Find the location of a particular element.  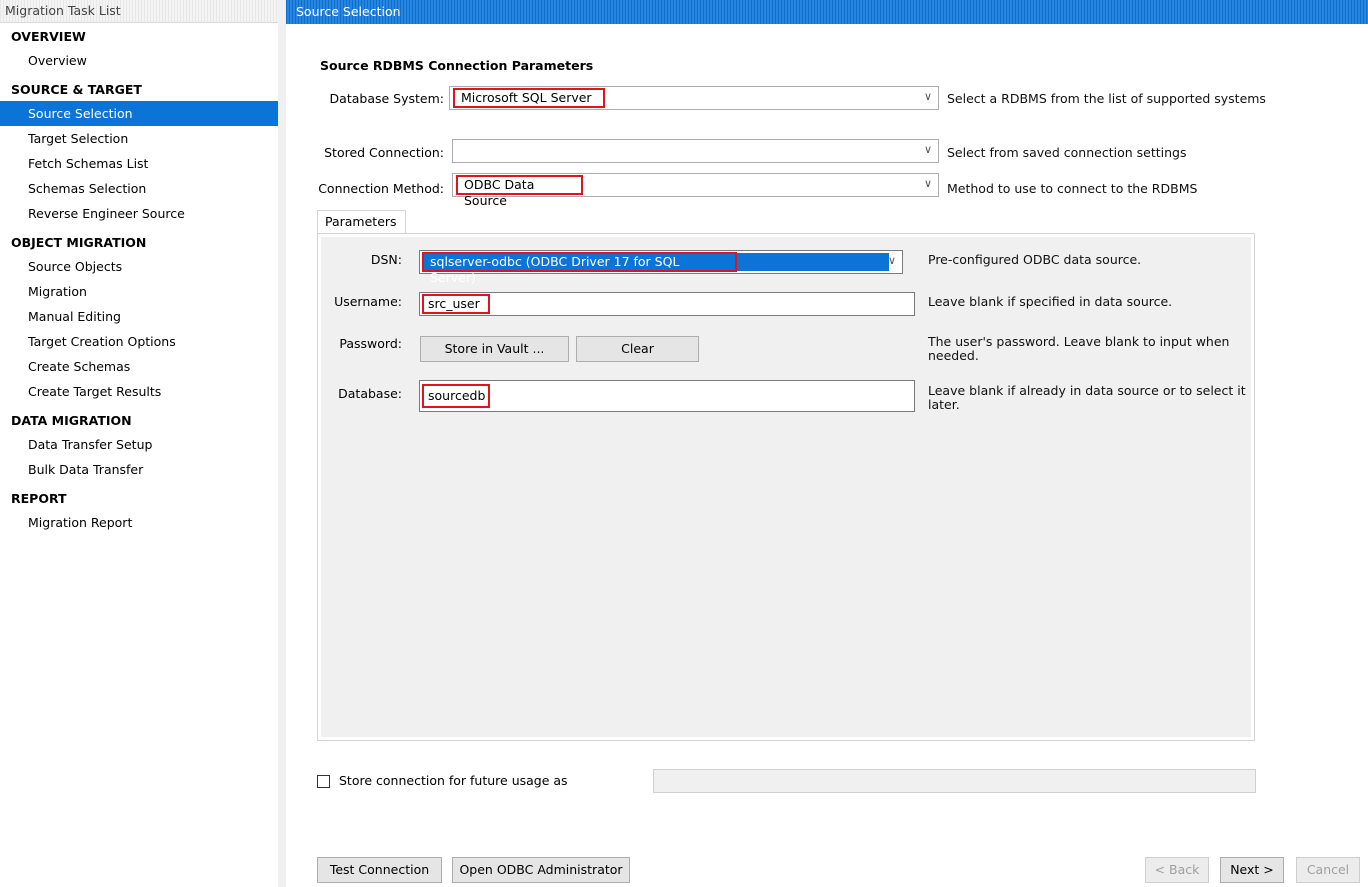

panel-splitter is located at coordinates (282, 443).